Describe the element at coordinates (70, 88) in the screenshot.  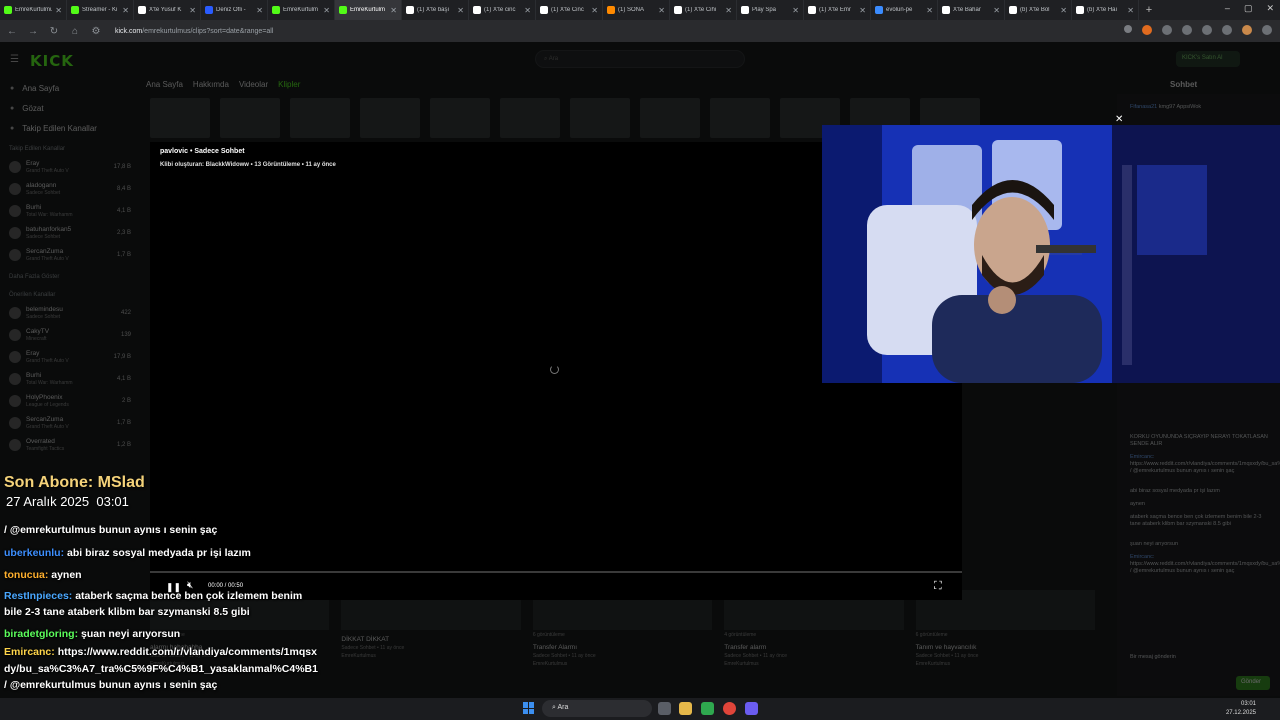
I see `sidebar-nav-item: ● Ana Sayfa` at that location.